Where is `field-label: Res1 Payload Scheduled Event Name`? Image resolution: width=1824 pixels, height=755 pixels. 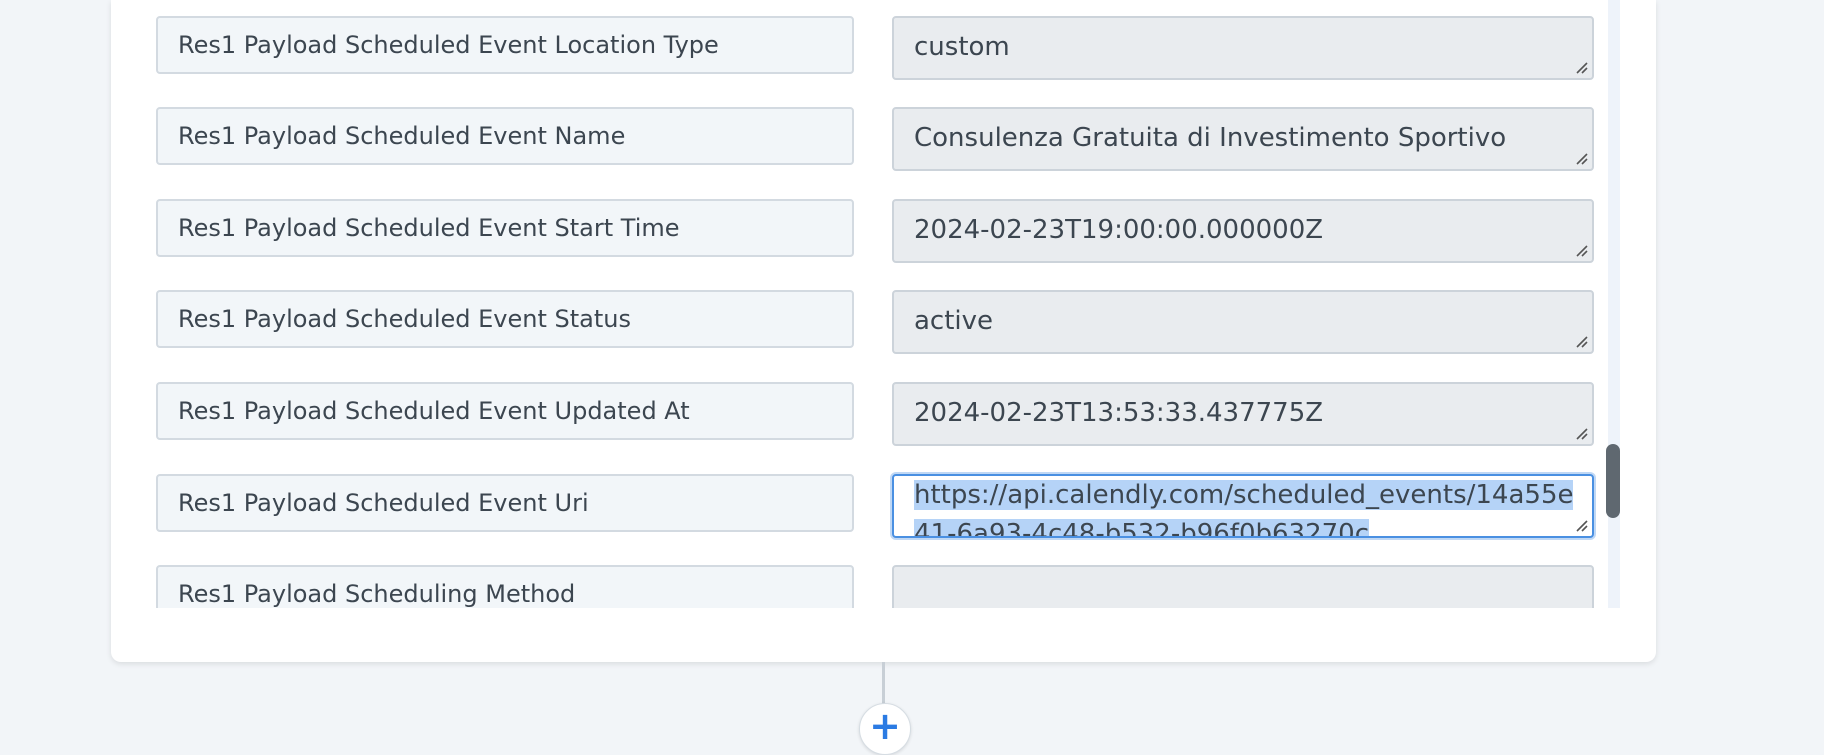 field-label: Res1 Payload Scheduled Event Name is located at coordinates (505, 136).